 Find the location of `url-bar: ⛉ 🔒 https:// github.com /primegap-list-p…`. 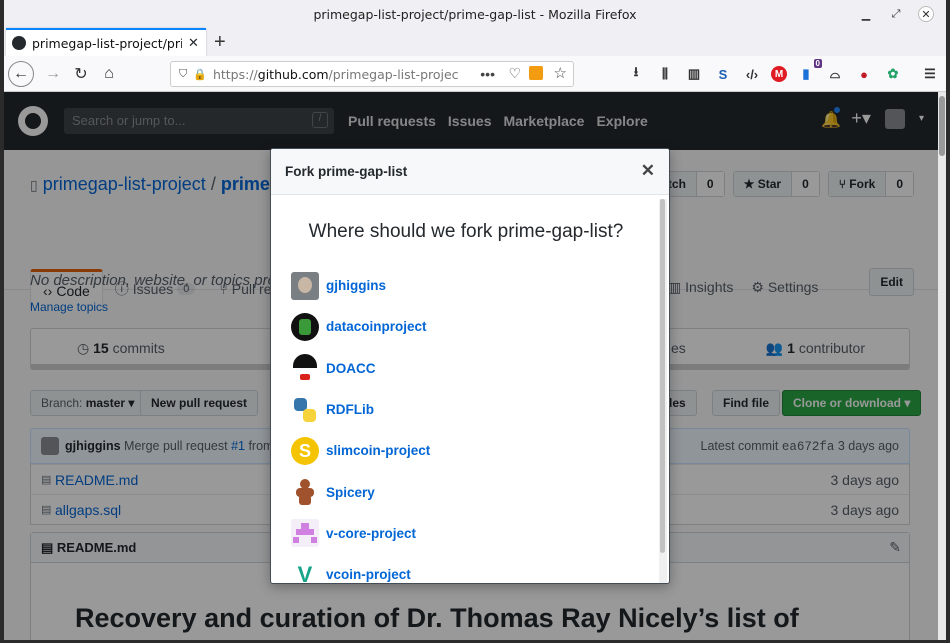

url-bar: ⛉ 🔒 https:// github.com /primegap-list-p… is located at coordinates (372, 74).